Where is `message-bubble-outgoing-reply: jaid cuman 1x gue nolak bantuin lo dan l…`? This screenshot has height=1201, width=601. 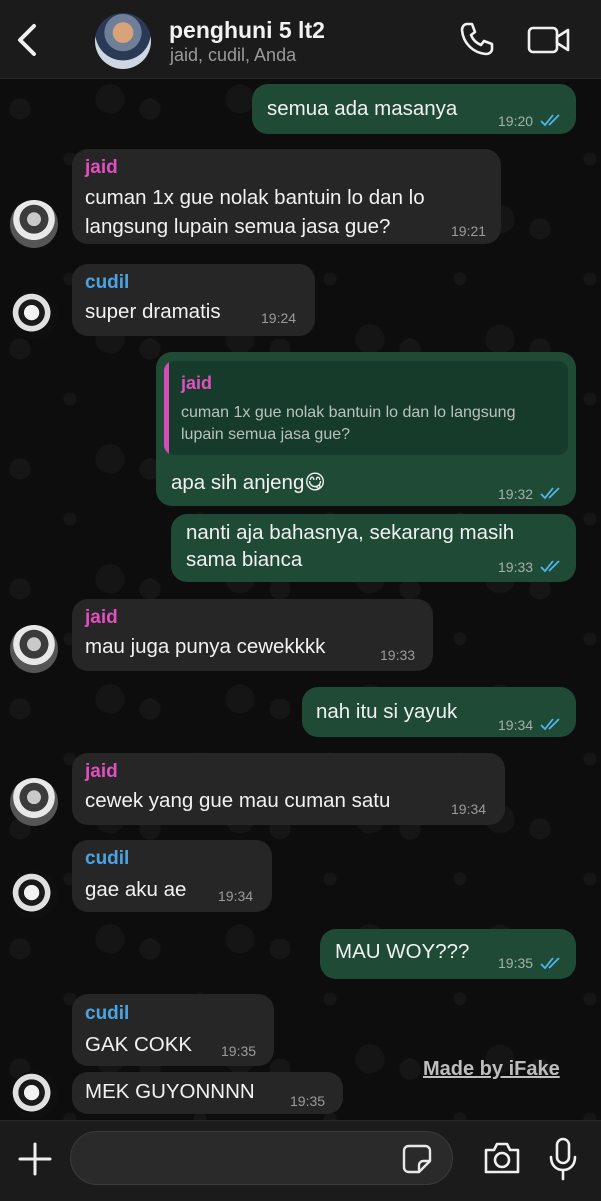
message-bubble-outgoing-reply: jaid cuman 1x gue nolak bantuin lo dan l… is located at coordinates (366, 429).